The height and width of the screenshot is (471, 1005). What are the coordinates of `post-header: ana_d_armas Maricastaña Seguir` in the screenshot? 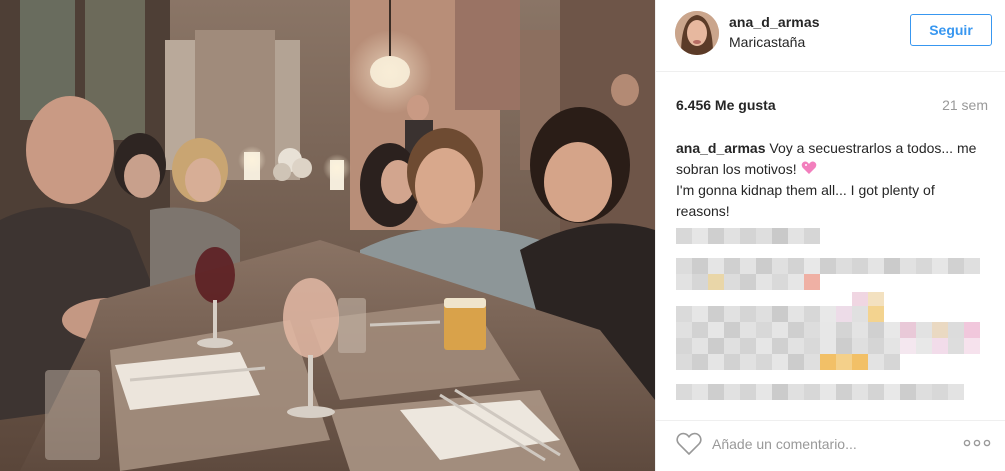 It's located at (830, 36).